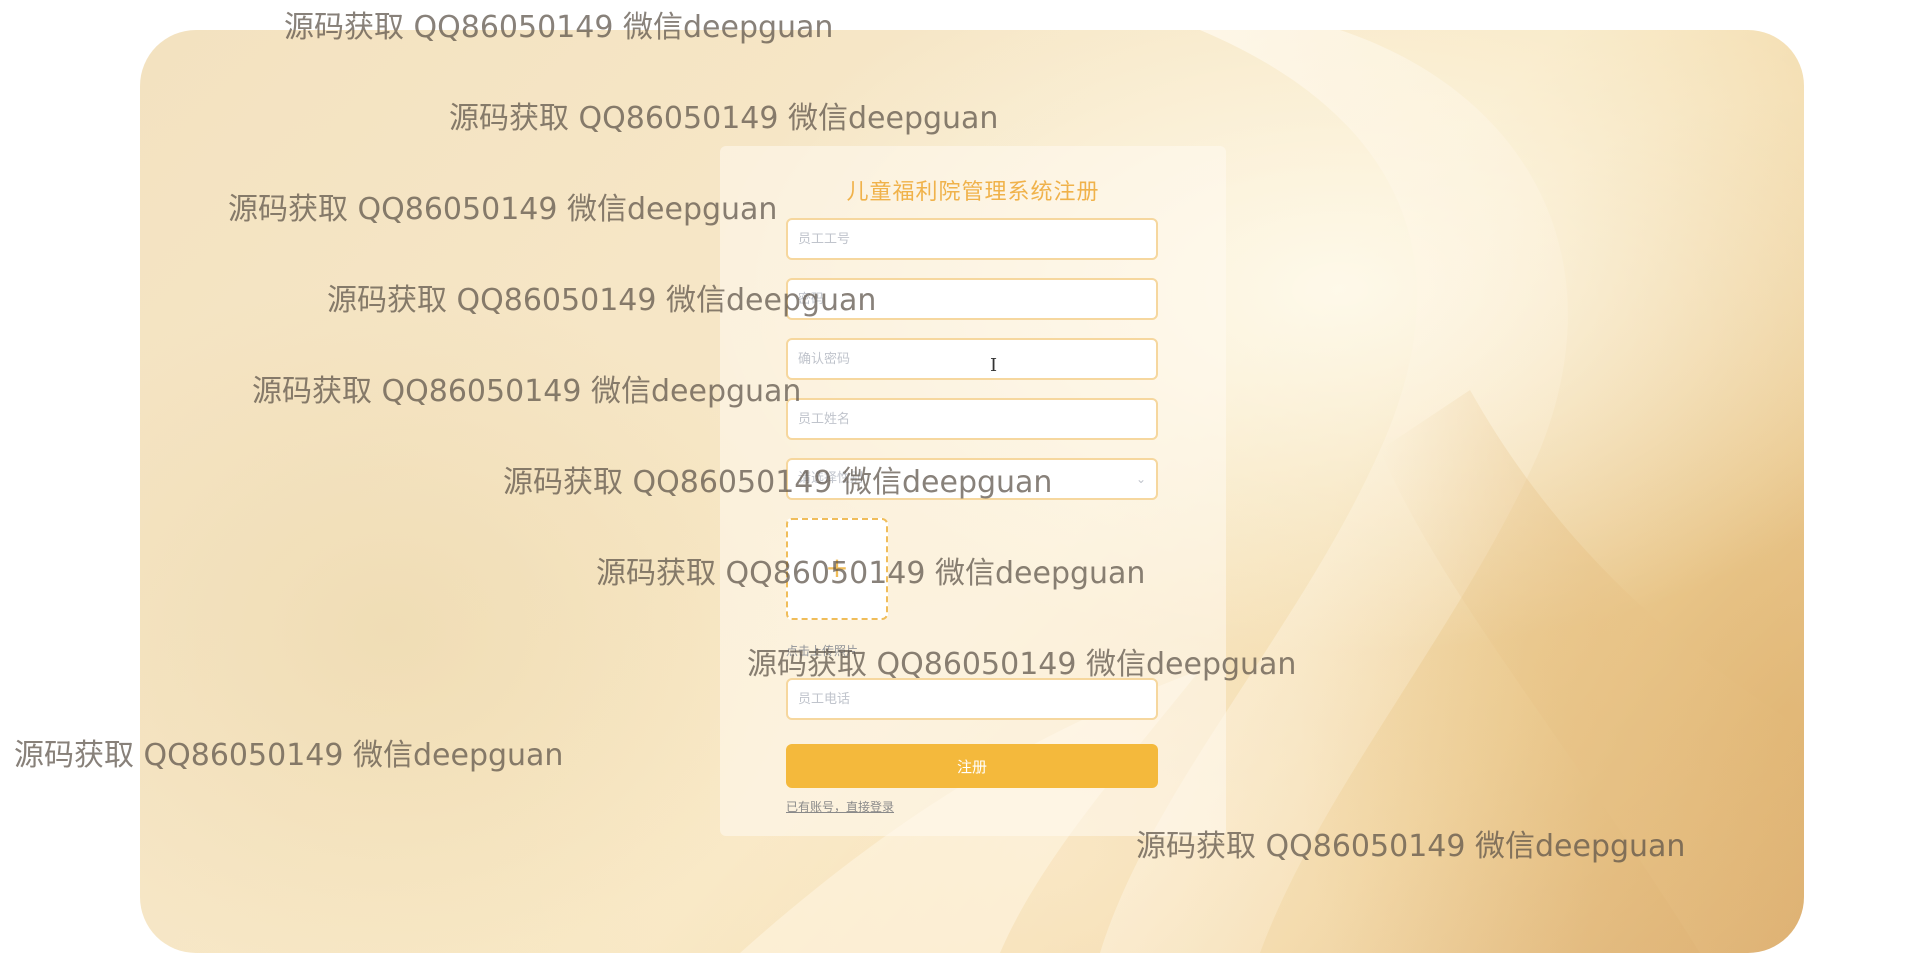 The image size is (1920, 968). I want to click on text-cursor-icon: I, so click(994, 365).